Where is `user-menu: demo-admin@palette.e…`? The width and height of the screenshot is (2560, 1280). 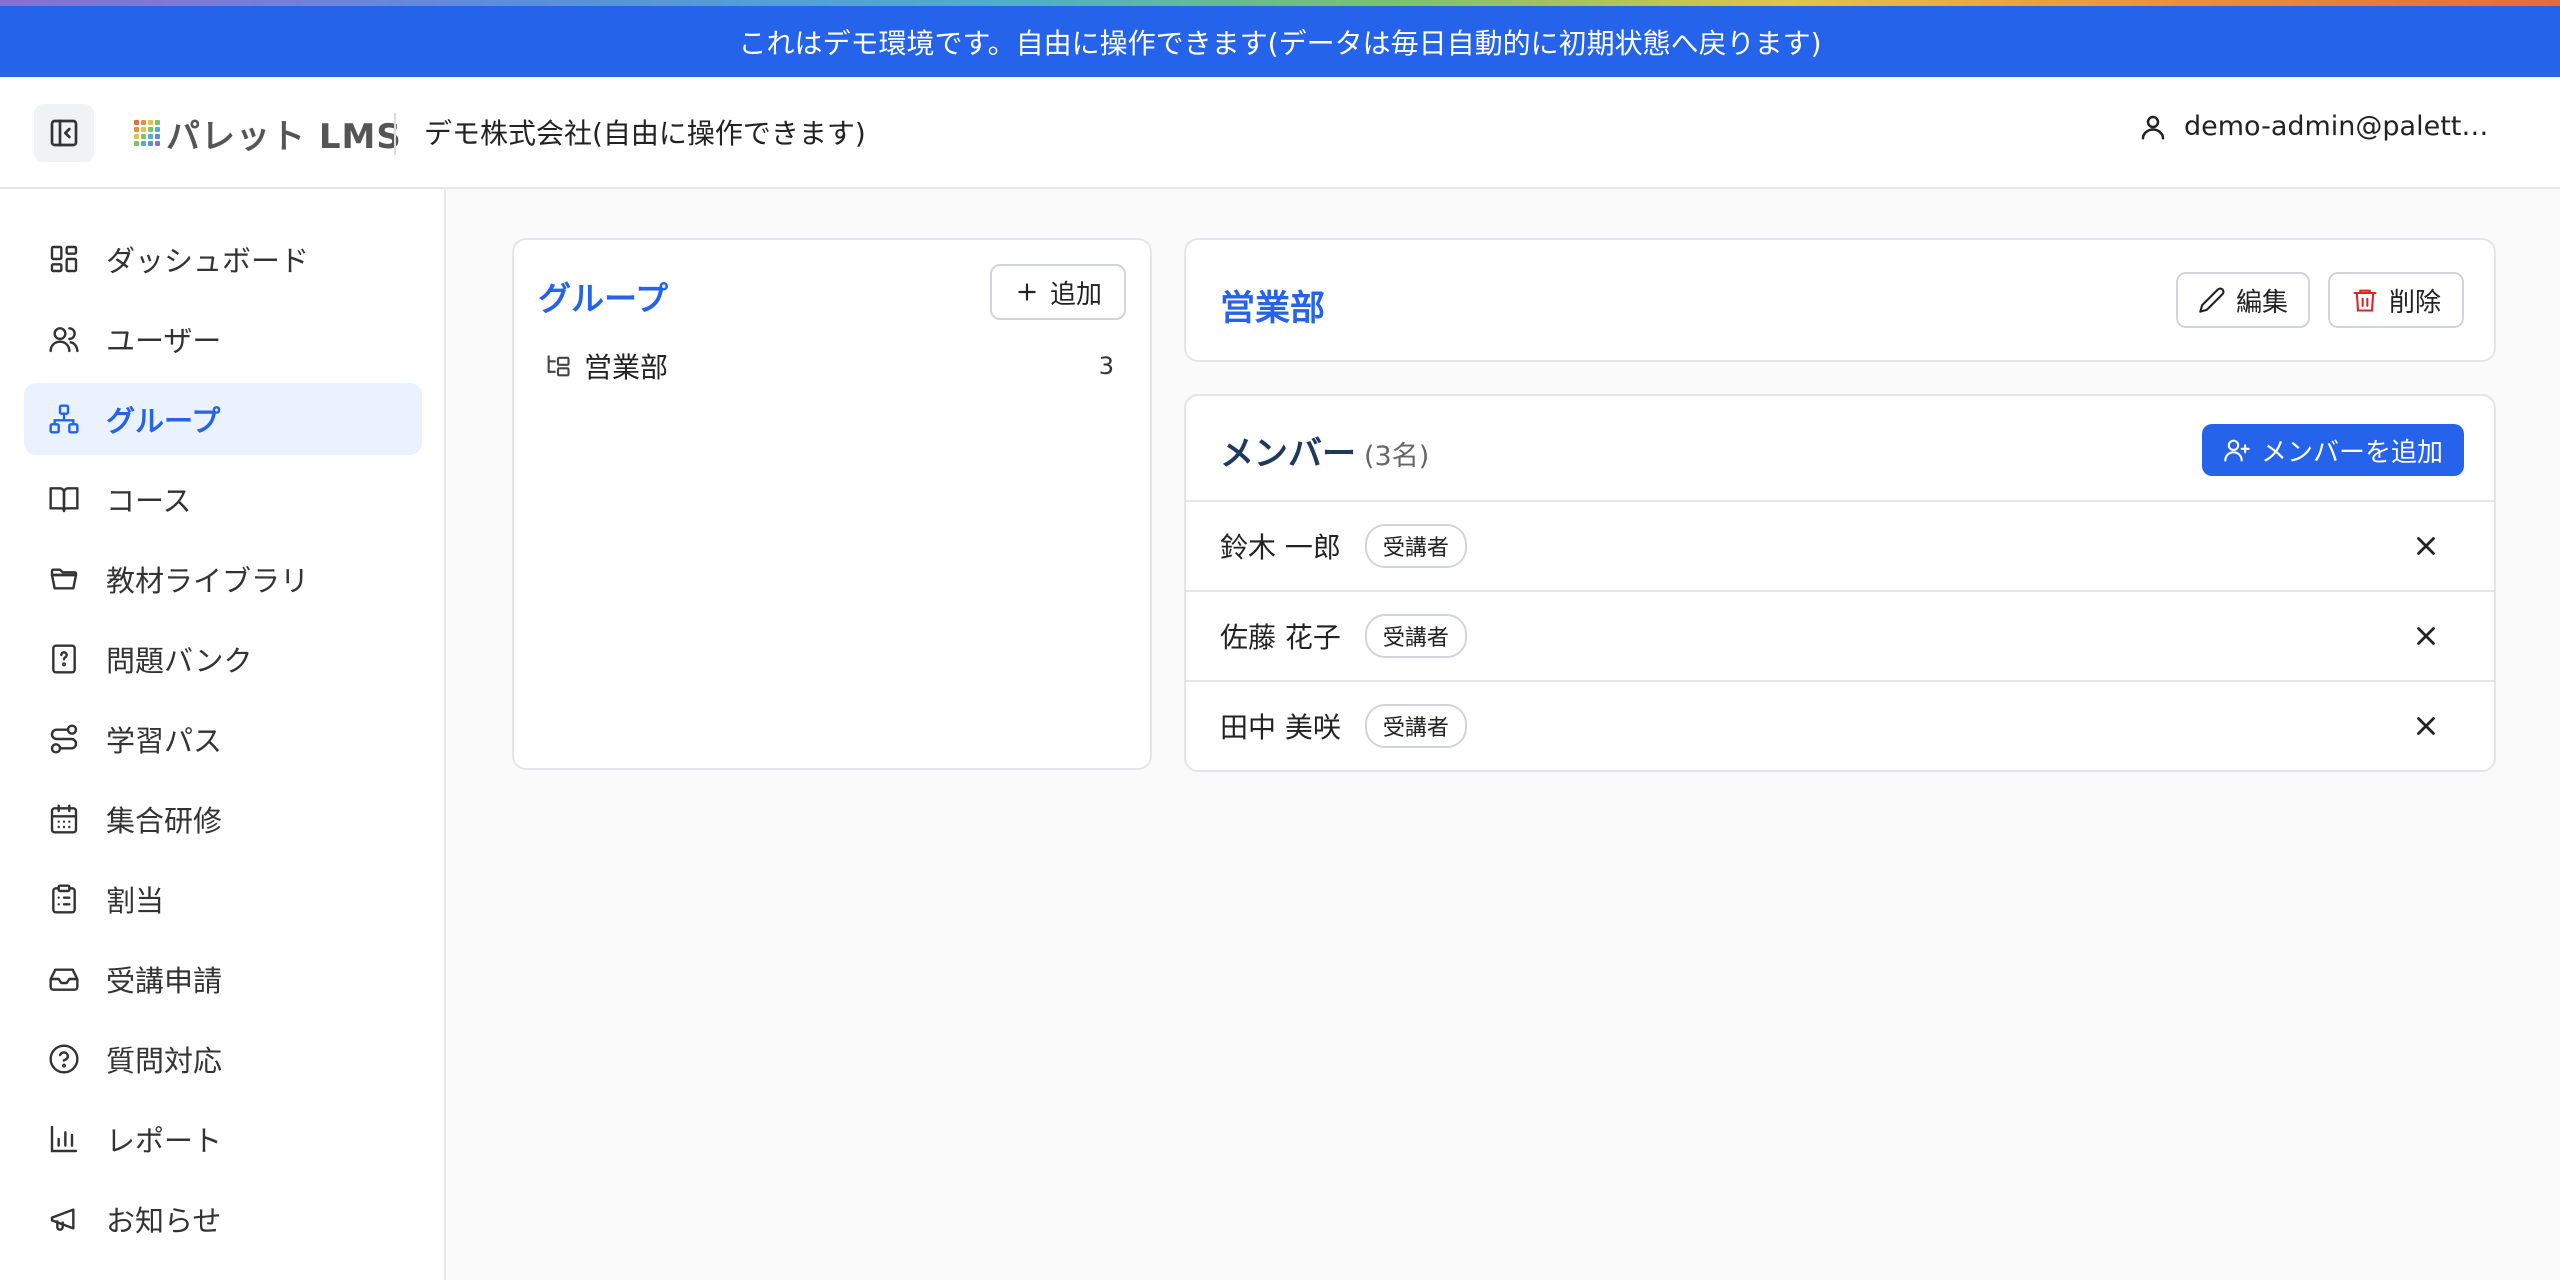 user-menu: demo-admin@palette.e… is located at coordinates (2321, 126).